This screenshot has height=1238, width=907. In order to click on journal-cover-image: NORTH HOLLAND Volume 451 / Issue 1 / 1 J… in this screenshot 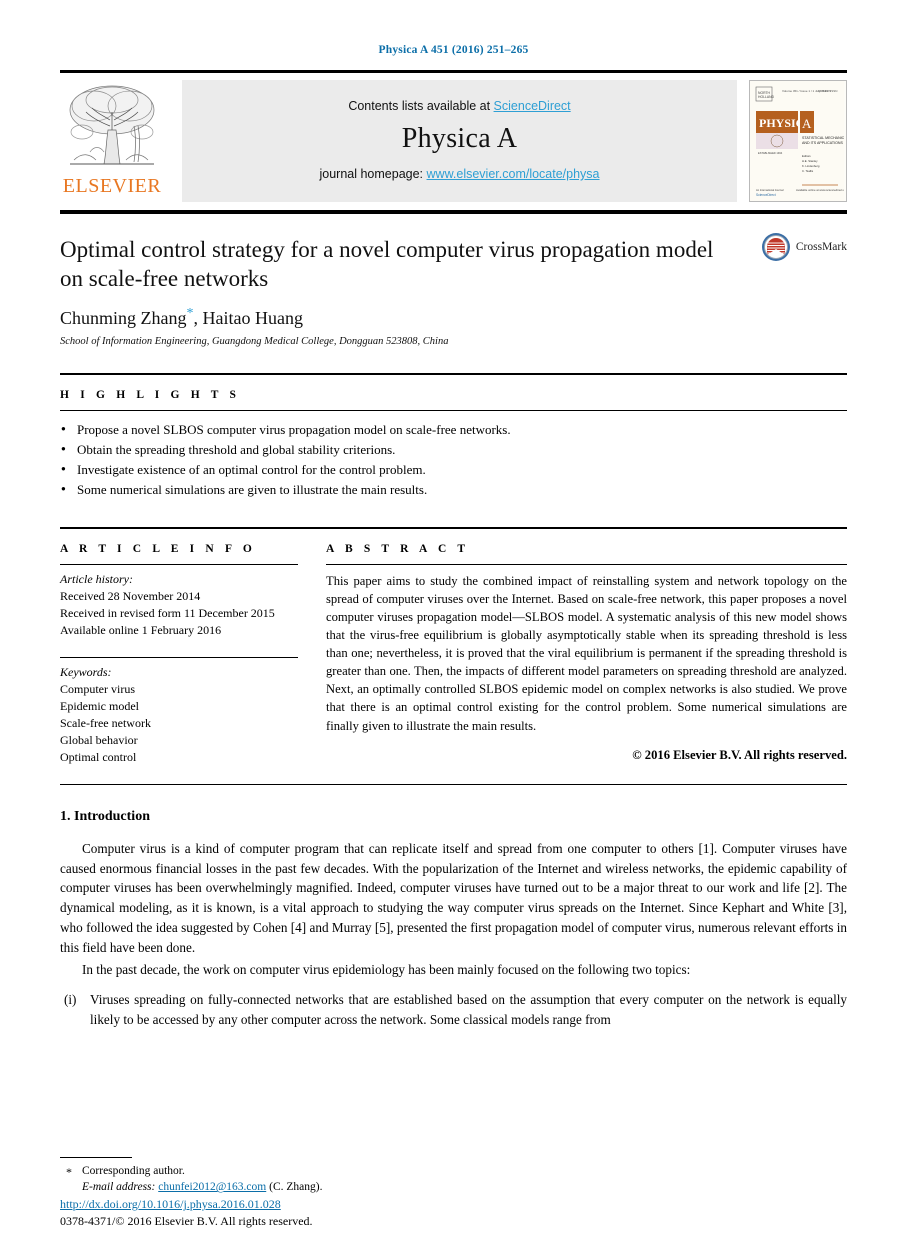, I will do `click(798, 141)`.